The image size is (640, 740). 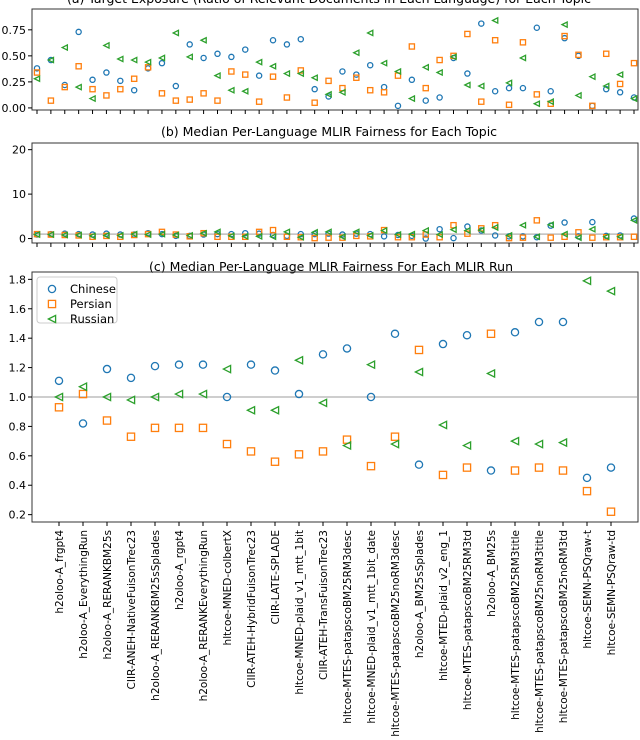 I want to click on x-tick-label: hltcoe-MTES-patapscoBM25RM3title, so click(x=516, y=625).